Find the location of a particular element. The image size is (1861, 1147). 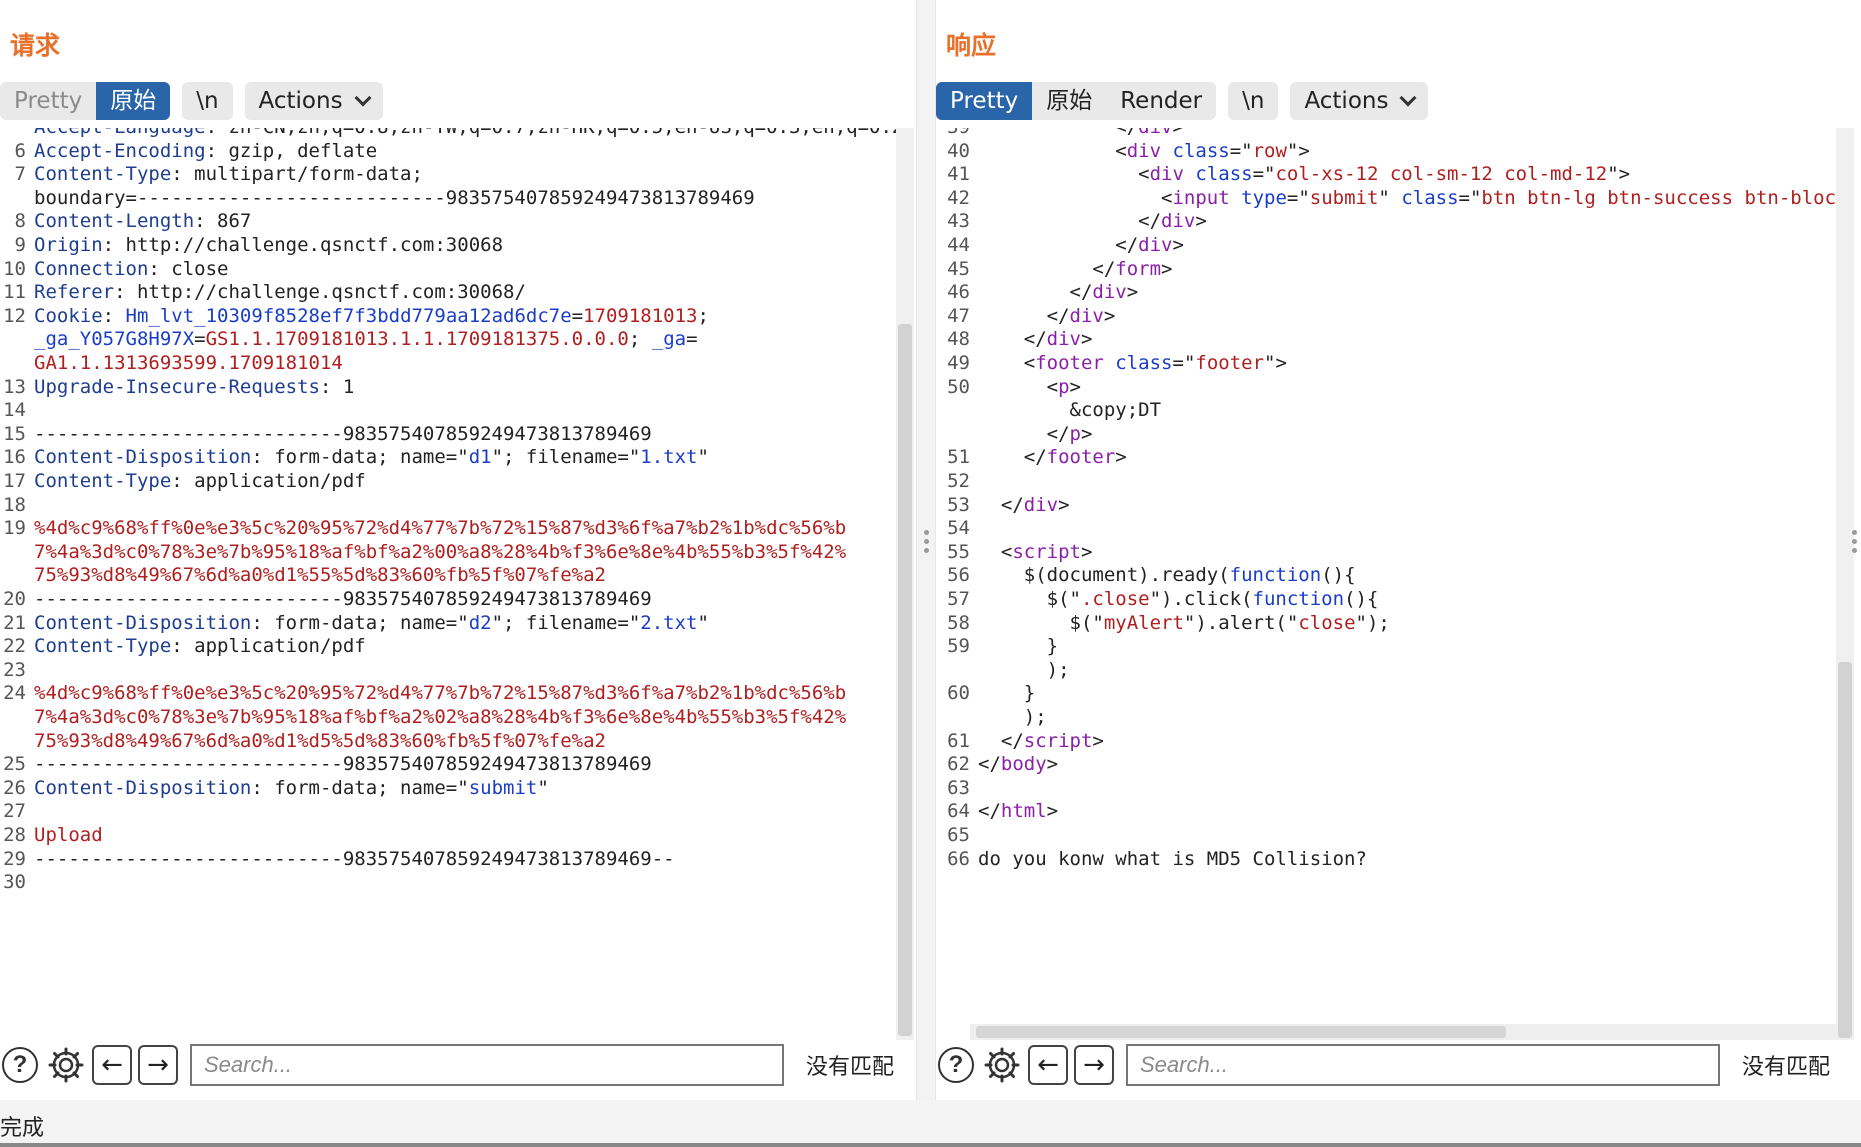

response-horizontal-scrollbar is located at coordinates (1403, 1032).